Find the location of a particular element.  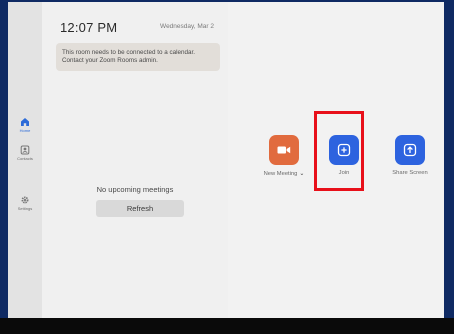

join-button is located at coordinates (344, 150).